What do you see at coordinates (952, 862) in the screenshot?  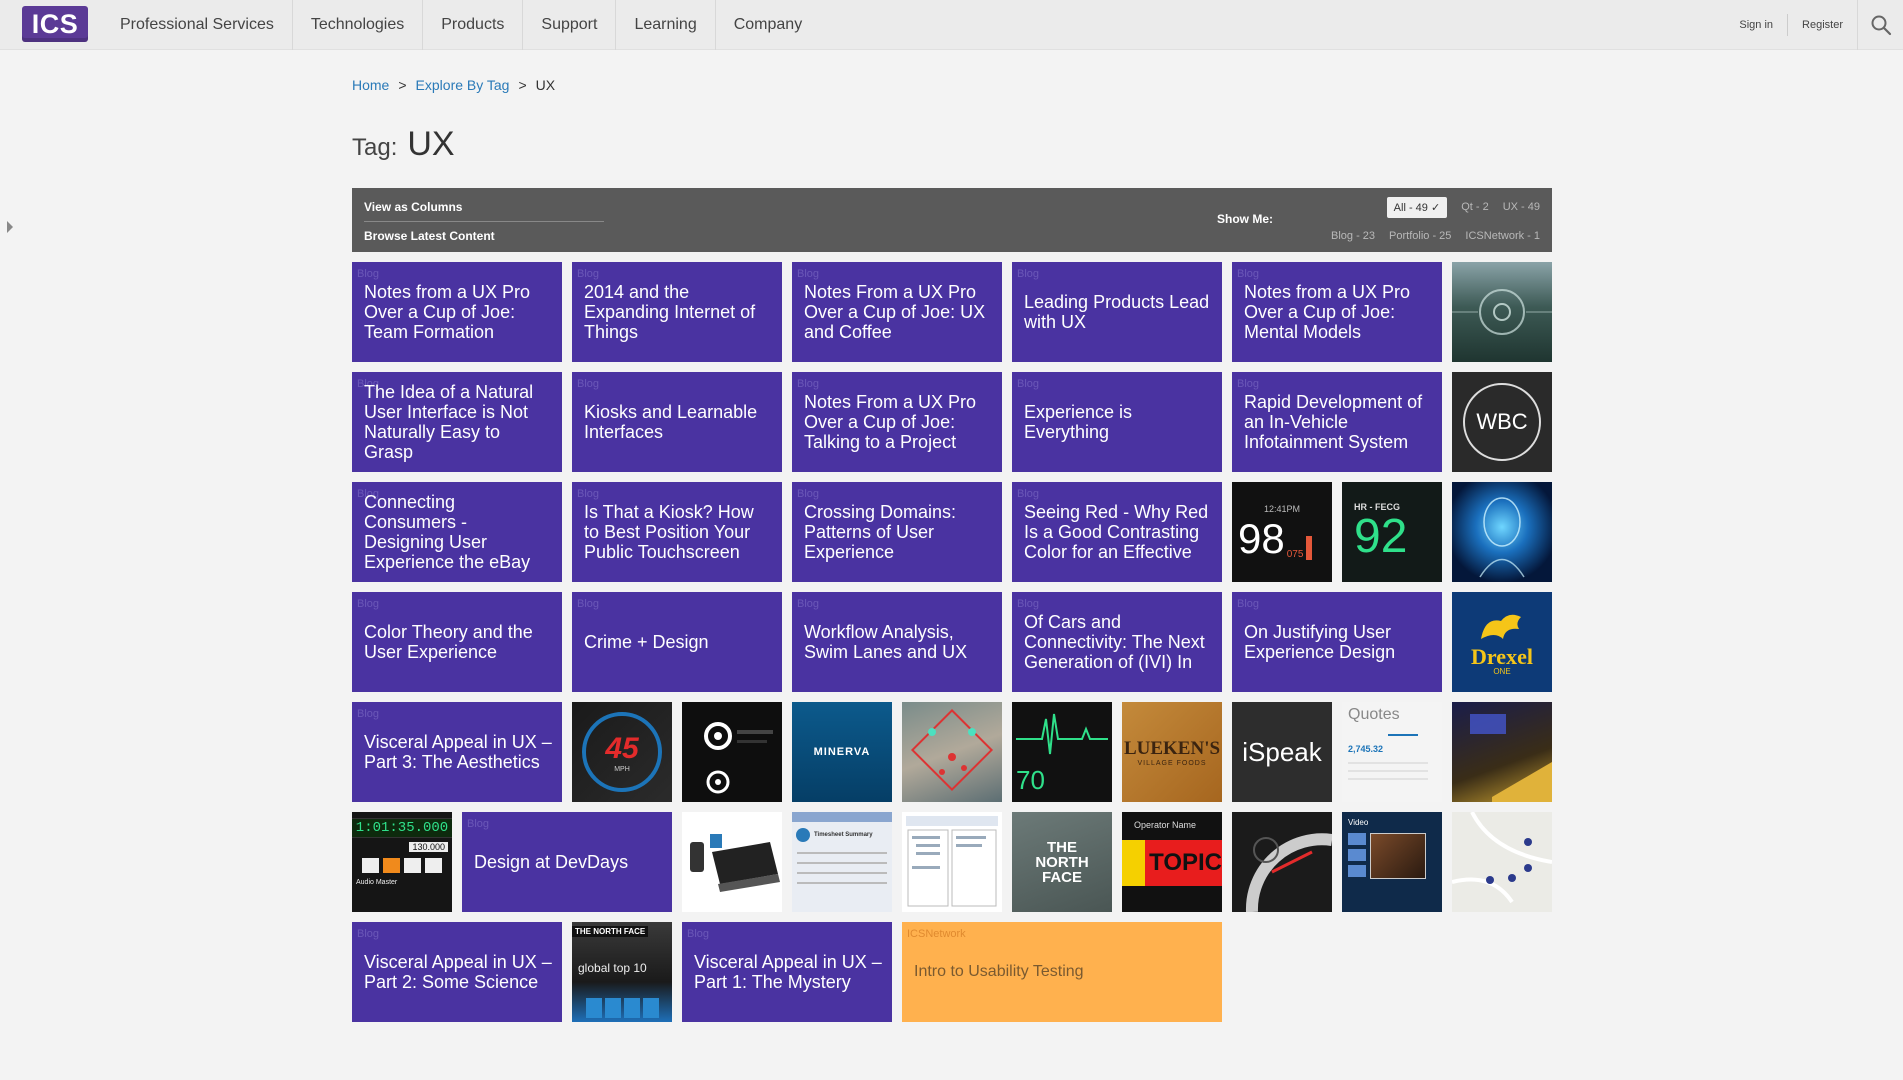 I see `portfolio-thumbnail-file-browser` at bounding box center [952, 862].